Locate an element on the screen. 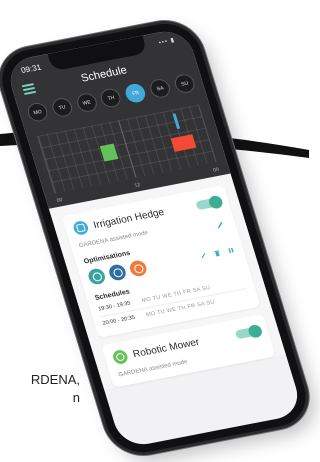  timeline-block-irrigation is located at coordinates (183, 143).